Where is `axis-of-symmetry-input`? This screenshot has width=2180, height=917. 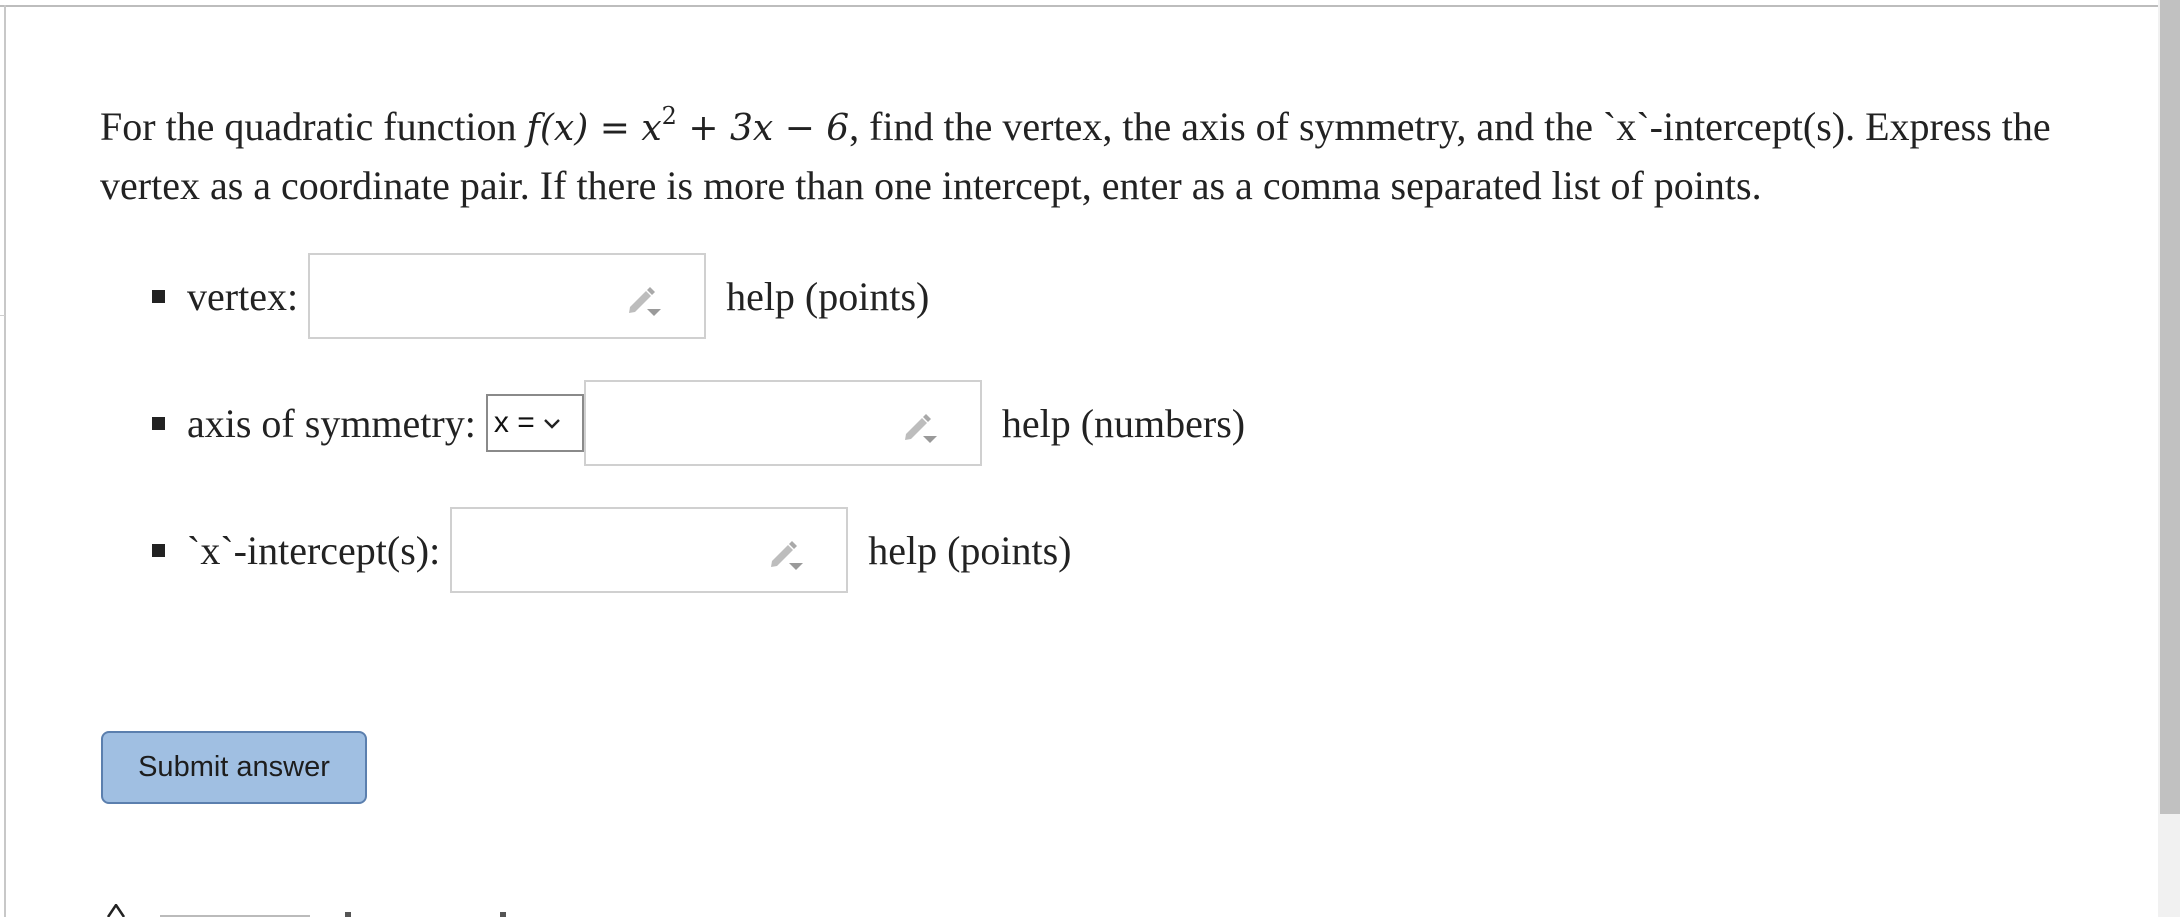
axis-of-symmetry-input is located at coordinates (782, 423).